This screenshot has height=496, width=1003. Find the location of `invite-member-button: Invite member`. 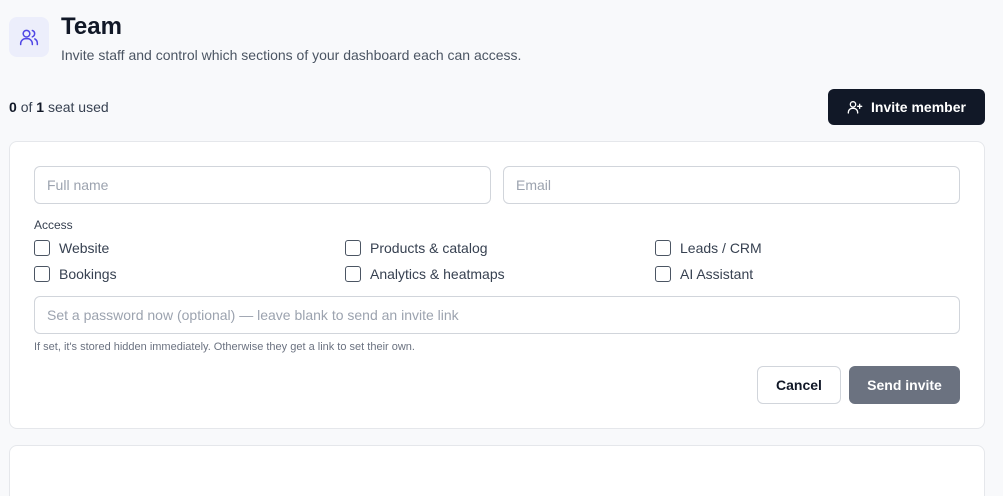

invite-member-button: Invite member is located at coordinates (906, 107).